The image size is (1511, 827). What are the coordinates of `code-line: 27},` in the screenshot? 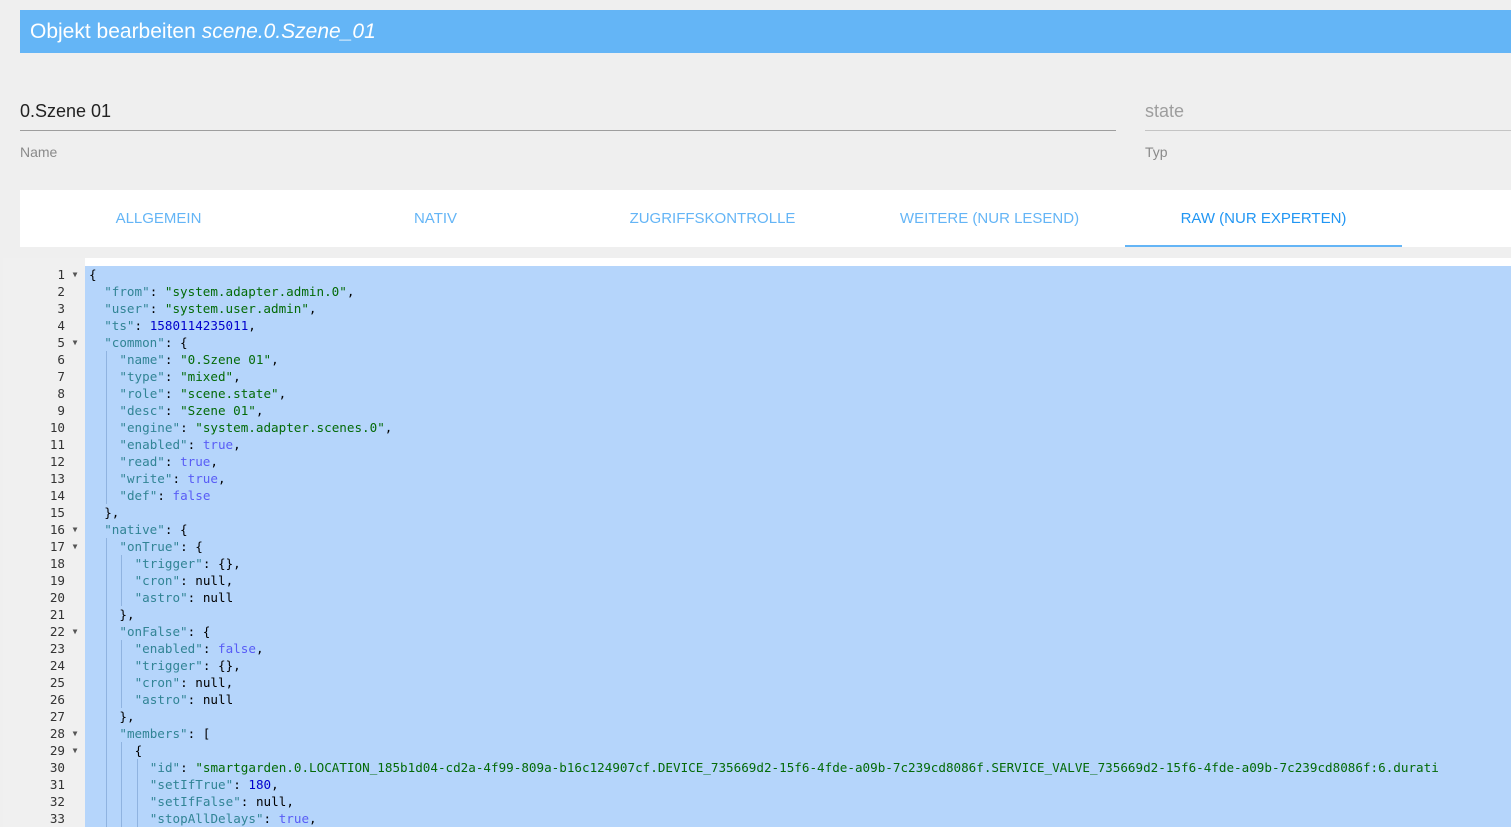 It's located at (780, 716).